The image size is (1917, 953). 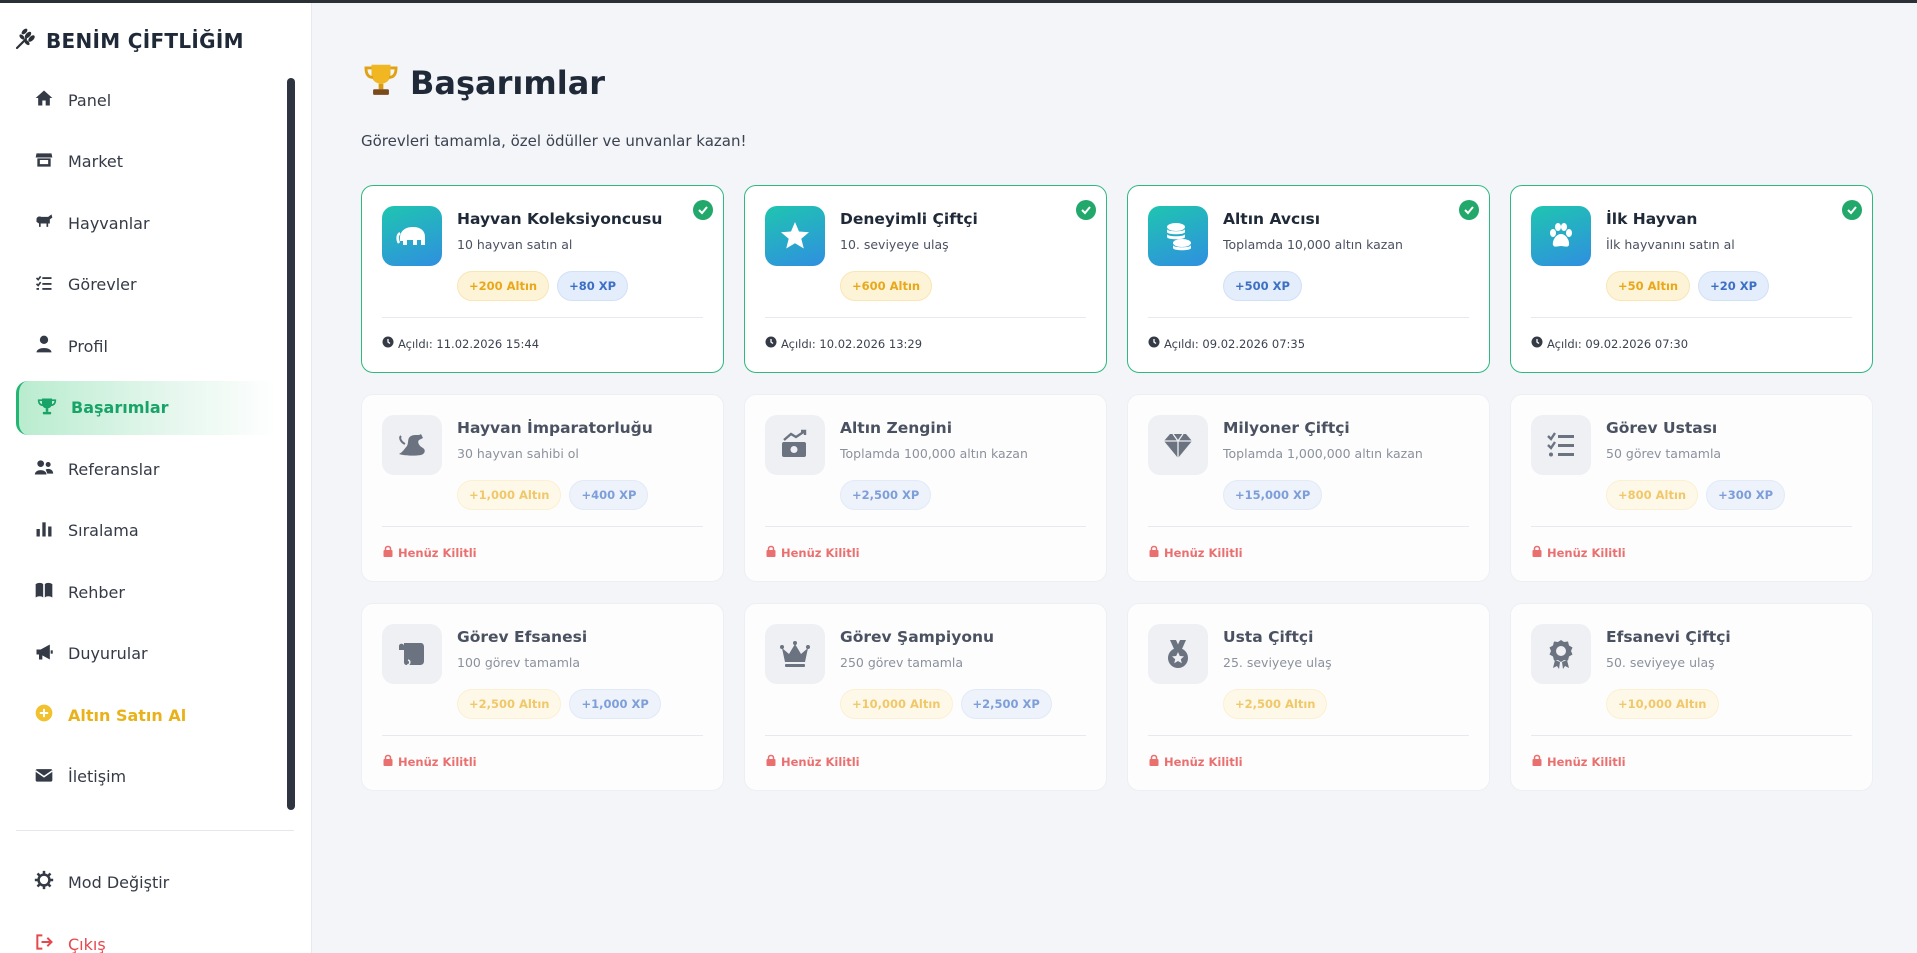 What do you see at coordinates (109, 223) in the screenshot?
I see `sidebar-item-label: Hayvanlar` at bounding box center [109, 223].